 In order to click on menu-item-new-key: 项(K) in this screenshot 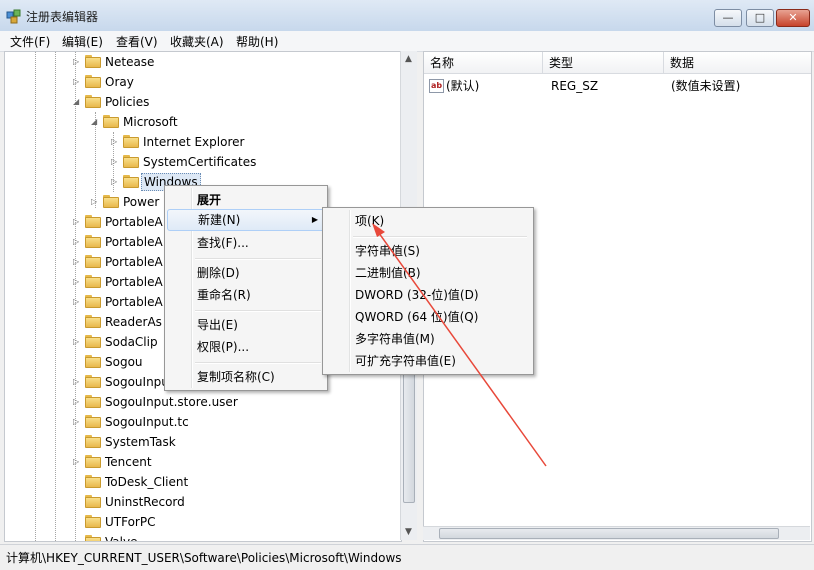, I will do `click(428, 221)`.